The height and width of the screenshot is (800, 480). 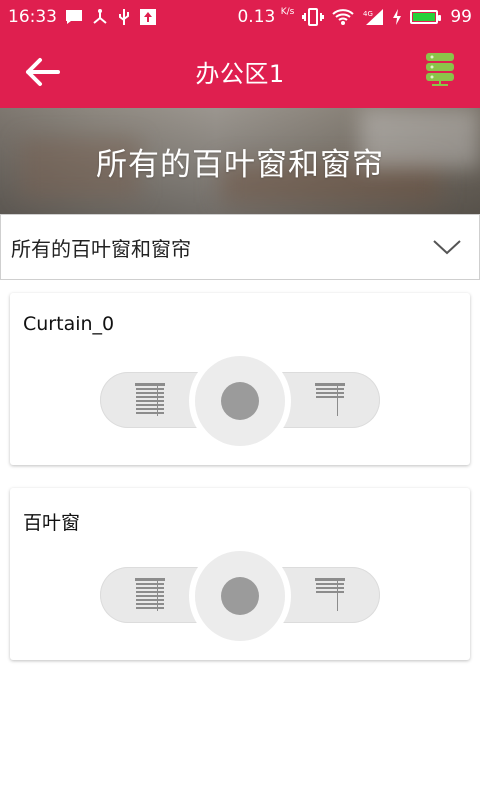 I want to click on usb-icon, so click(x=124, y=17).